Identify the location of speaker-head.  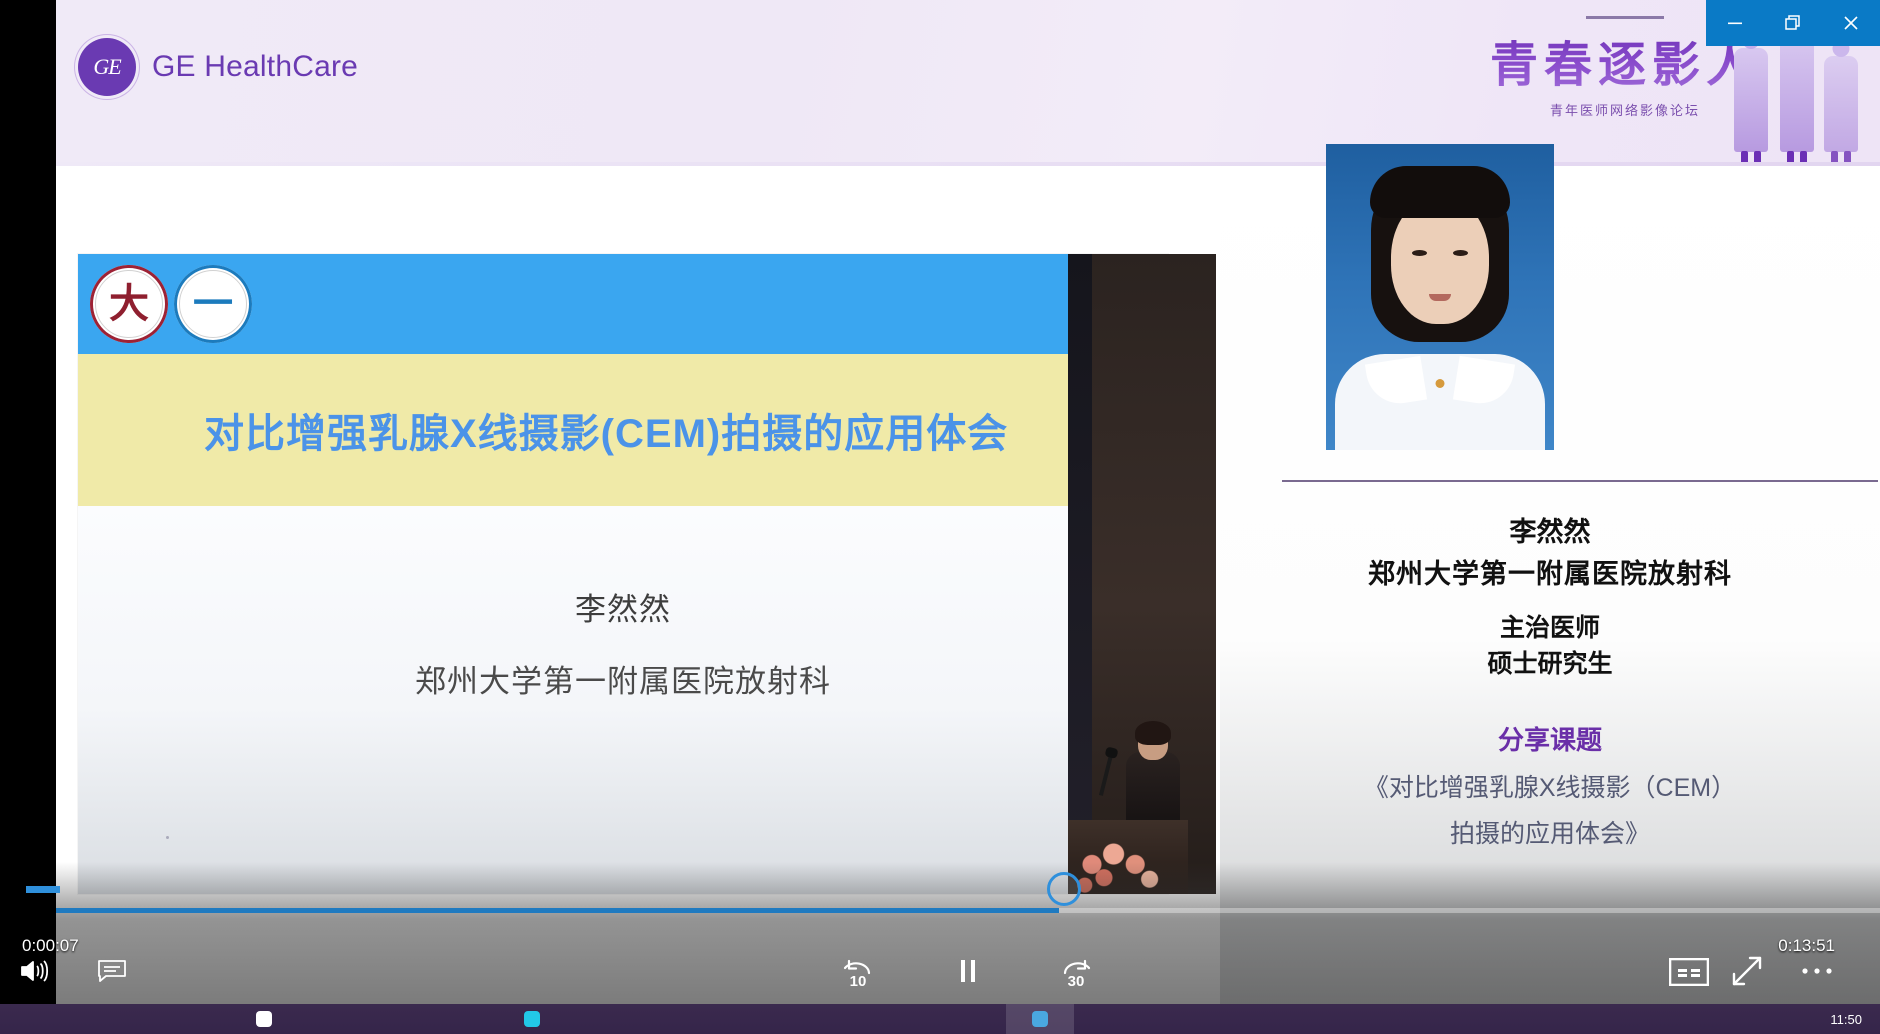
(1153, 740).